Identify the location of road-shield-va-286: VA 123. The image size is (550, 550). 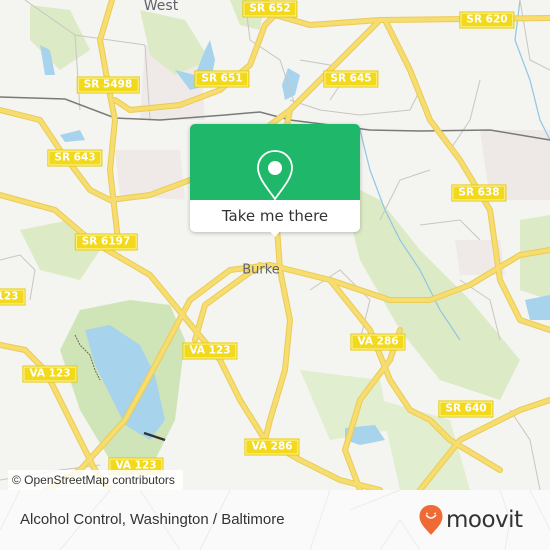
(210, 351).